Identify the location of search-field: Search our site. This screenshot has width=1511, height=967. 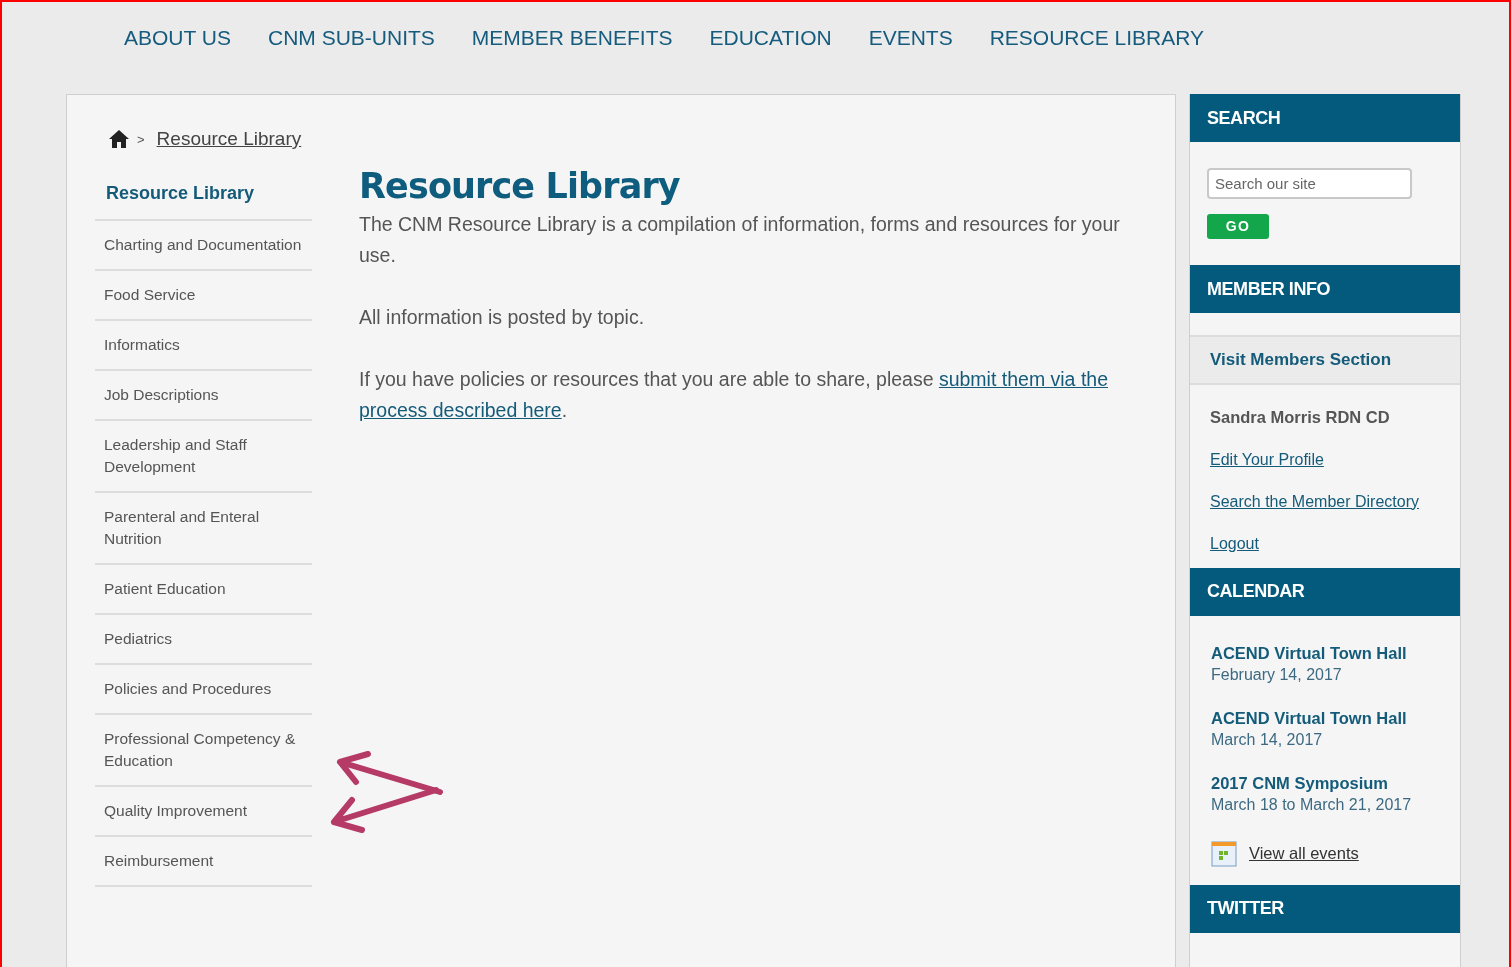
(1309, 183).